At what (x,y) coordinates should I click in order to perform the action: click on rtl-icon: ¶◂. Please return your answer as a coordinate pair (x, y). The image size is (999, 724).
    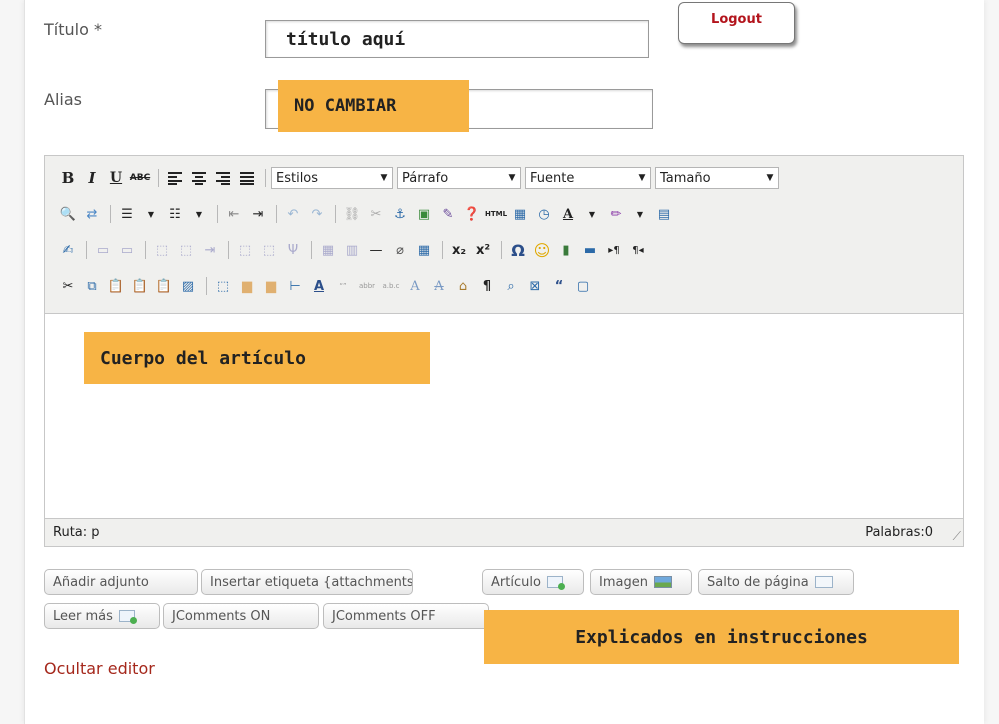
    Looking at the image, I should click on (638, 250).